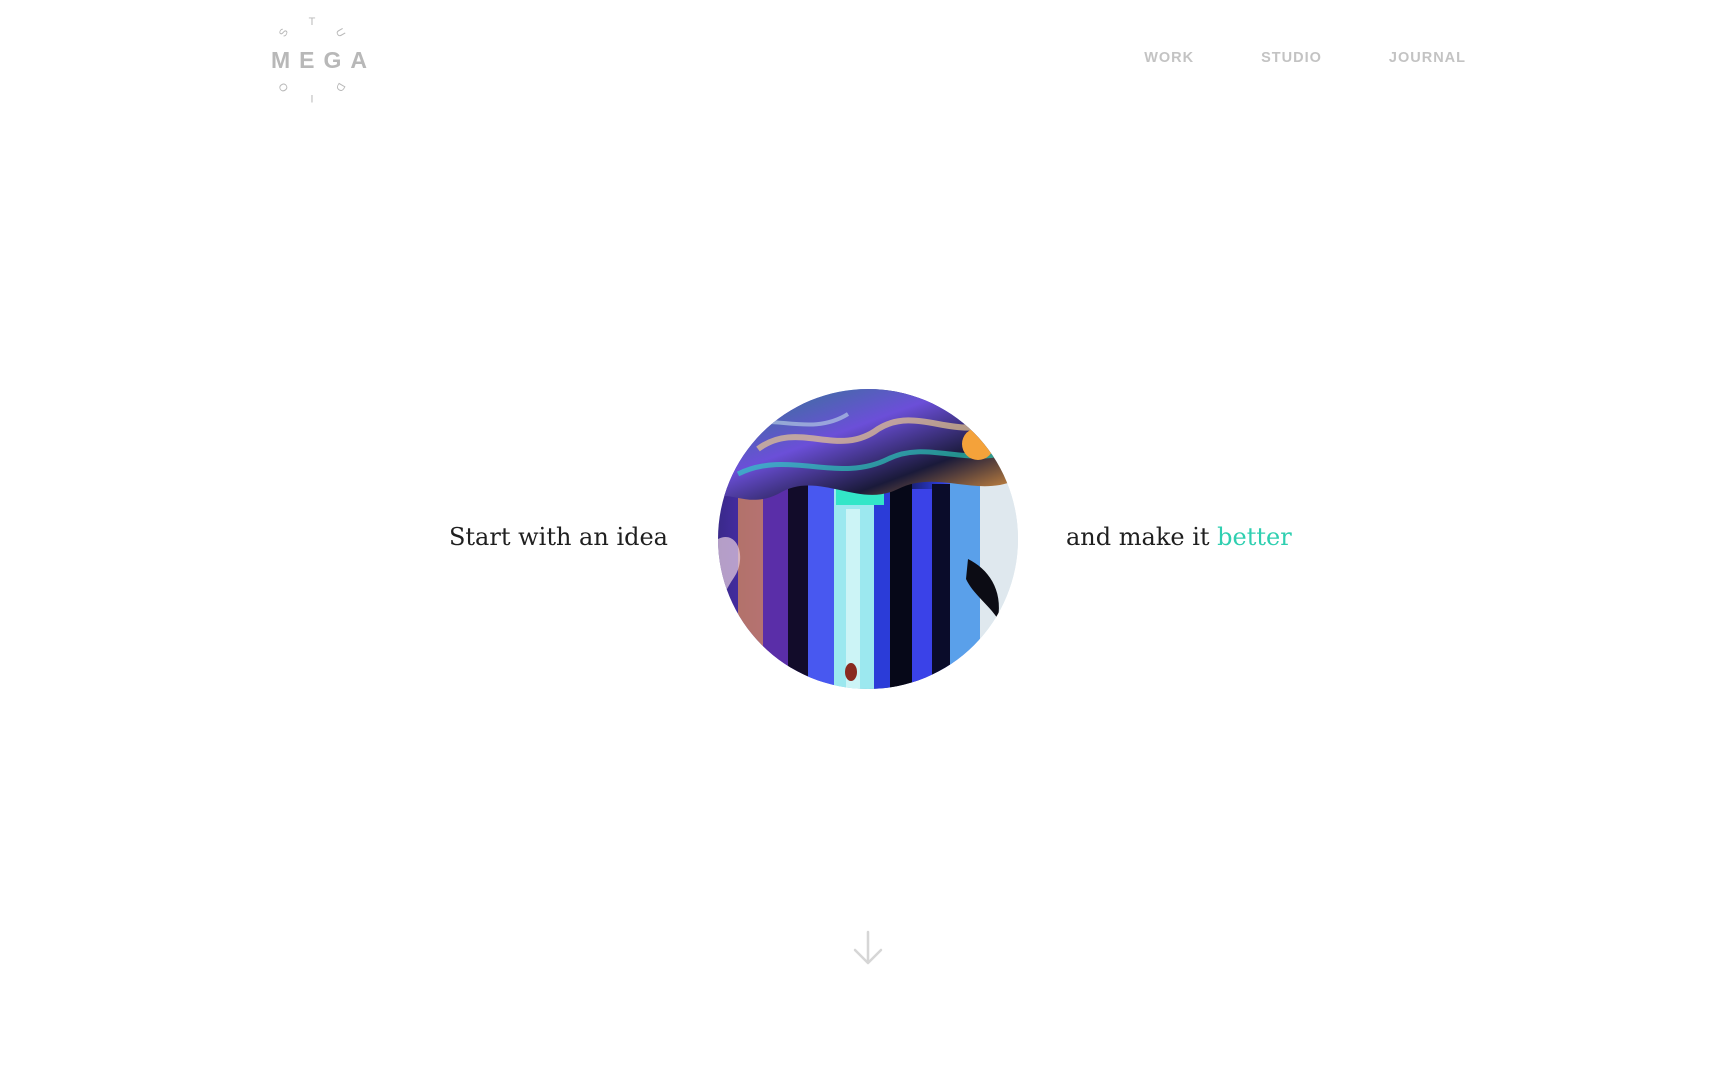 The image size is (1733, 1077). I want to click on hero-left-text: Start with an idea, so click(558, 537).